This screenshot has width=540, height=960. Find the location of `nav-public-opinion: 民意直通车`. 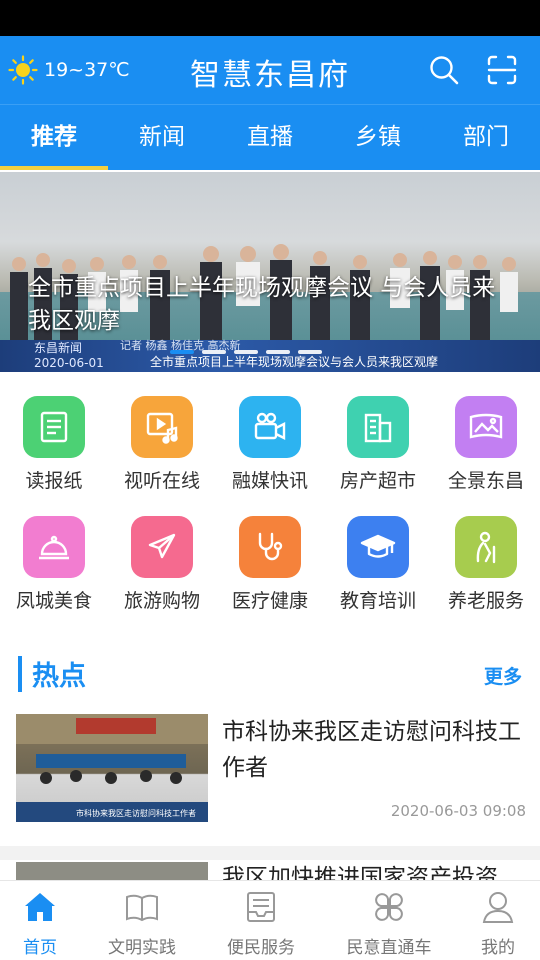

nav-public-opinion: 民意直通车 is located at coordinates (389, 920).